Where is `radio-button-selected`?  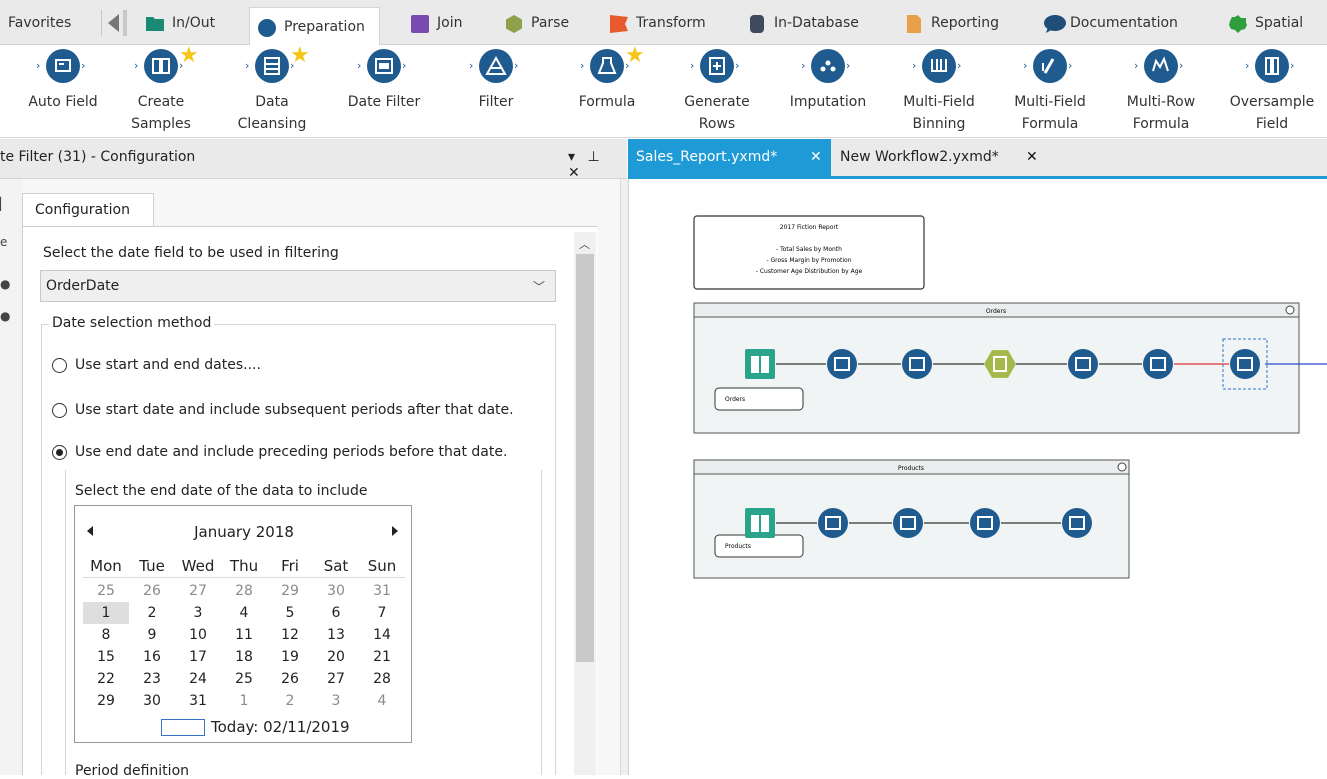
radio-button-selected is located at coordinates (59, 452).